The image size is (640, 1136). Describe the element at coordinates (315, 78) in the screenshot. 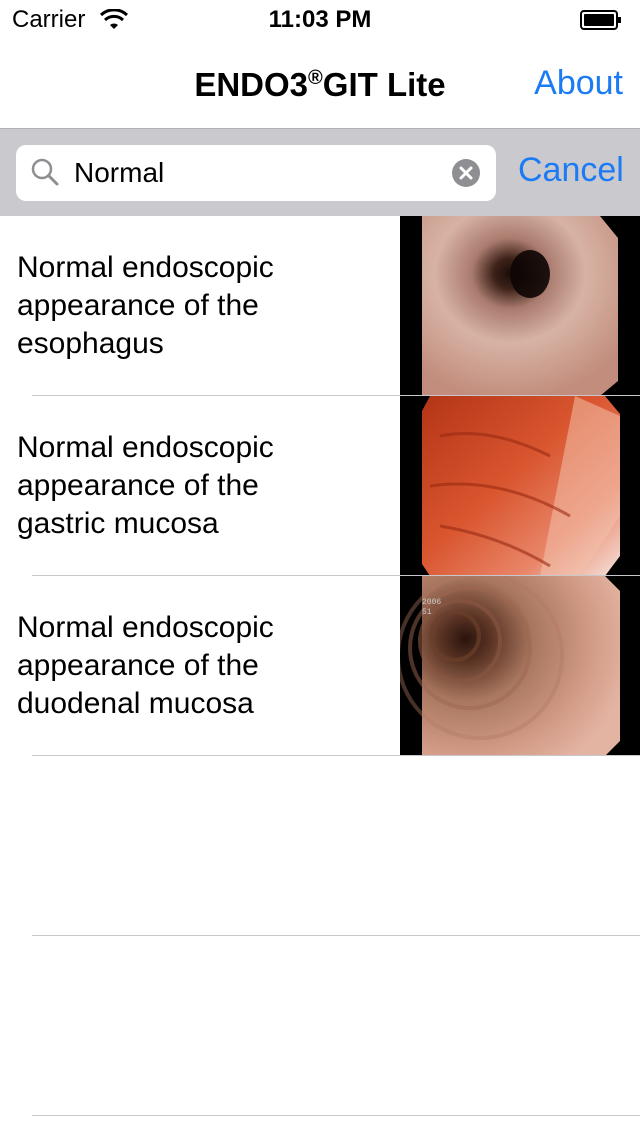

I see `registered-mark: ®` at that location.